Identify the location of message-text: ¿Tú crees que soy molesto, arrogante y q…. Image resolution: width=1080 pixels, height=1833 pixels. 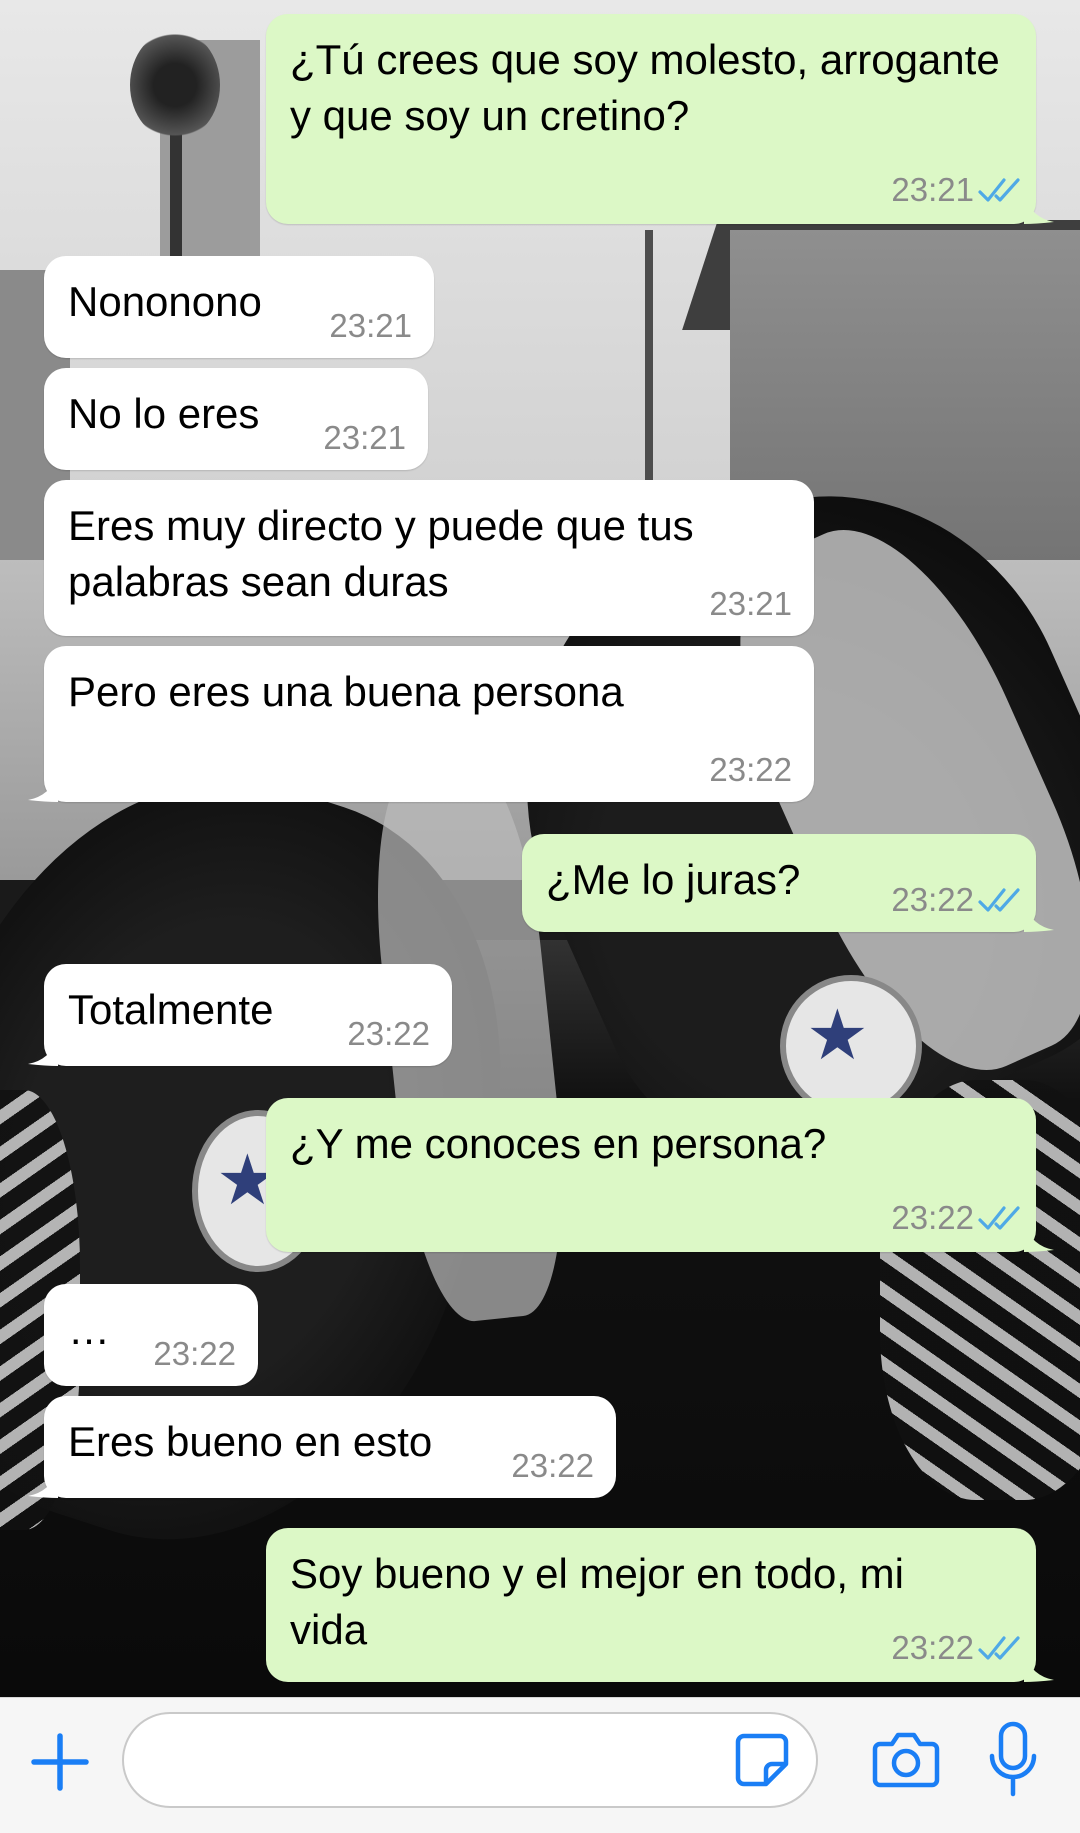
(651, 87).